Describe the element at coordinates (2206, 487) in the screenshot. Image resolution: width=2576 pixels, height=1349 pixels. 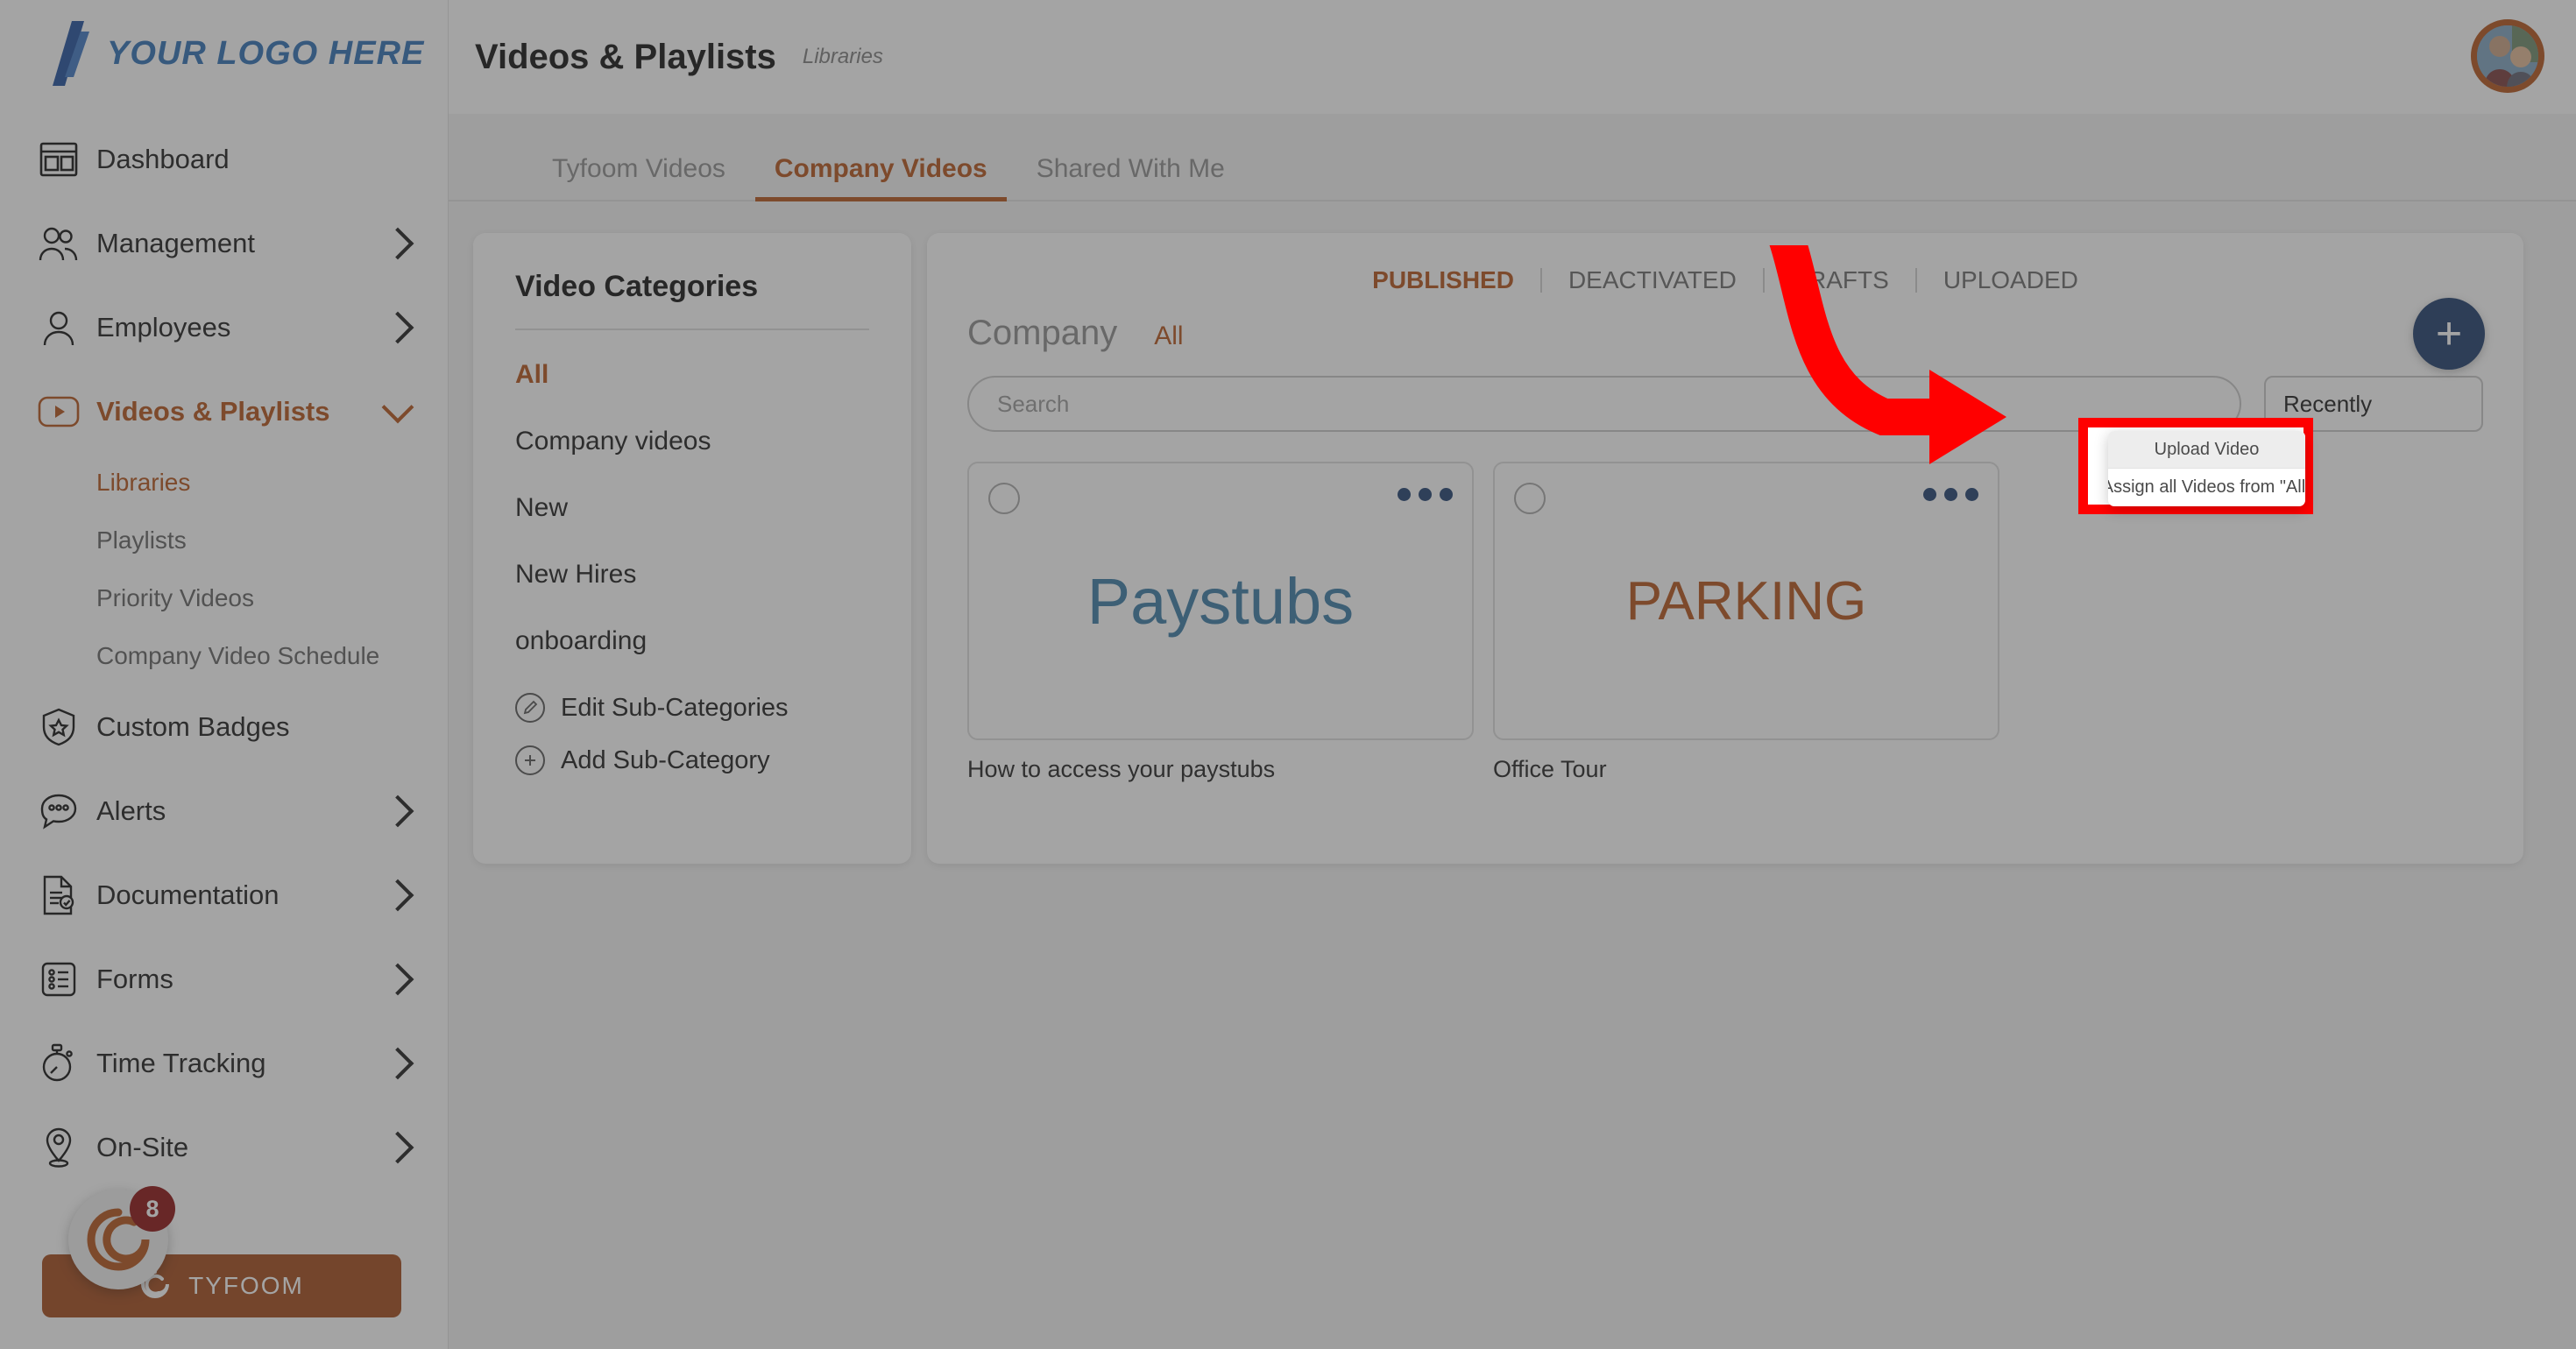
I see `menu-item-assign-all-videos: Assign all Videos from "All"` at that location.